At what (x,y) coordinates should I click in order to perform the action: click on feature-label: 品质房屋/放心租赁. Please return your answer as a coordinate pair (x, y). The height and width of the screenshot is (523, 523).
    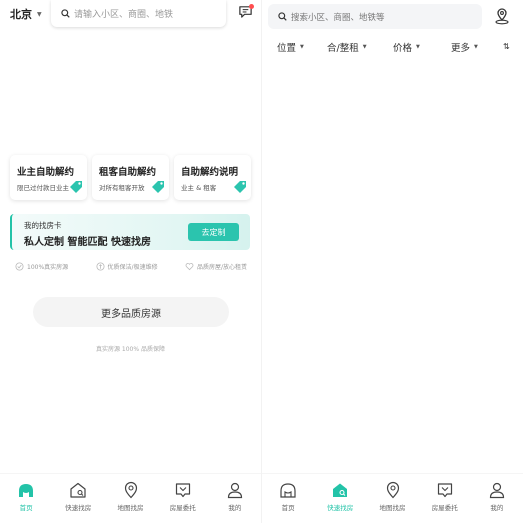
    Looking at the image, I should click on (221, 267).